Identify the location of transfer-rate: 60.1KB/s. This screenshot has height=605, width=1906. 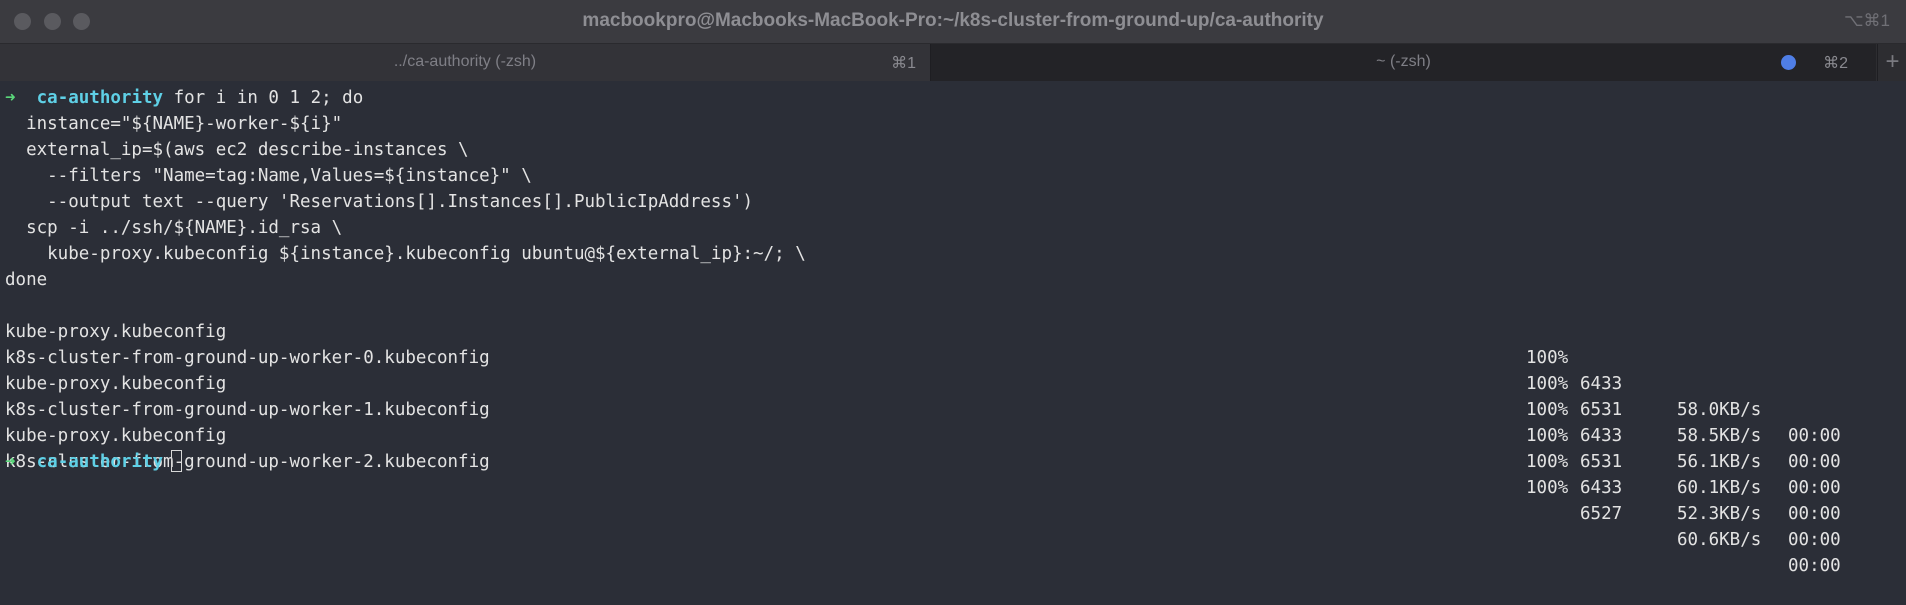
(1719, 488).